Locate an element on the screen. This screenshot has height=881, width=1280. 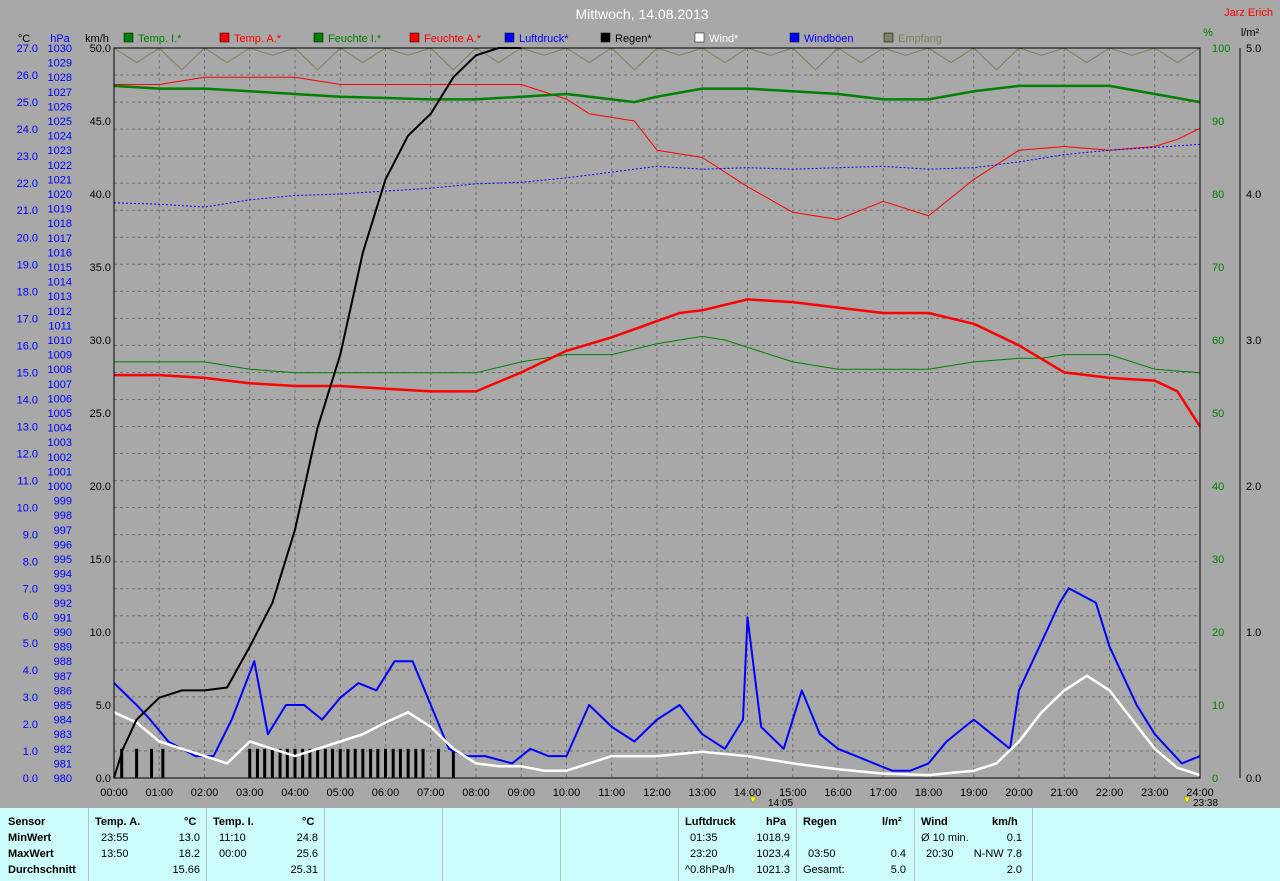
pressure-tick-label: 996 is located at coordinates (63, 545).